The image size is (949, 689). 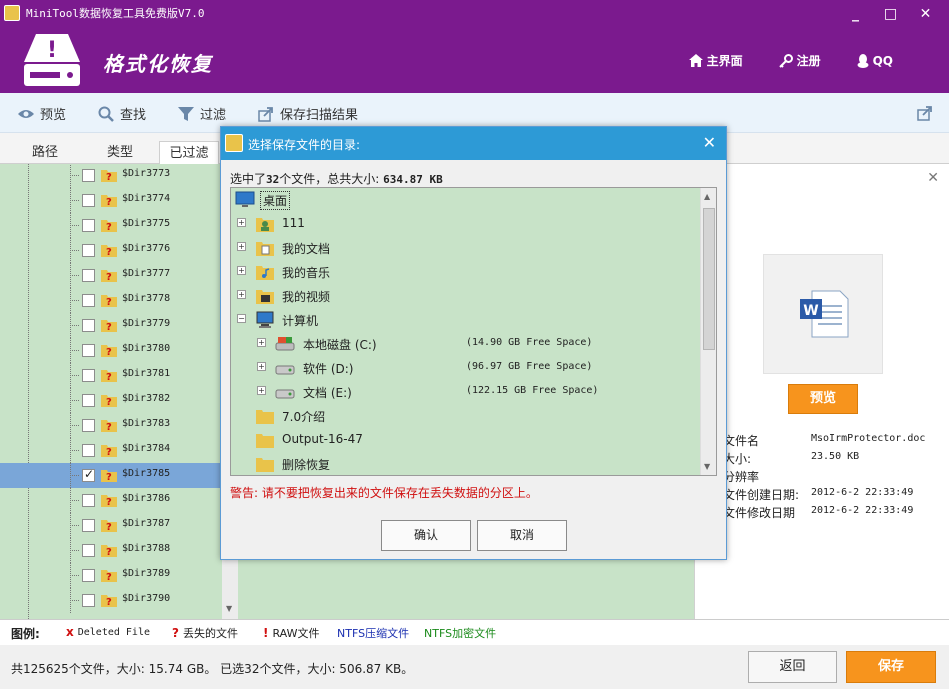 I want to click on filter-tool: 过滤, so click(x=202, y=113).